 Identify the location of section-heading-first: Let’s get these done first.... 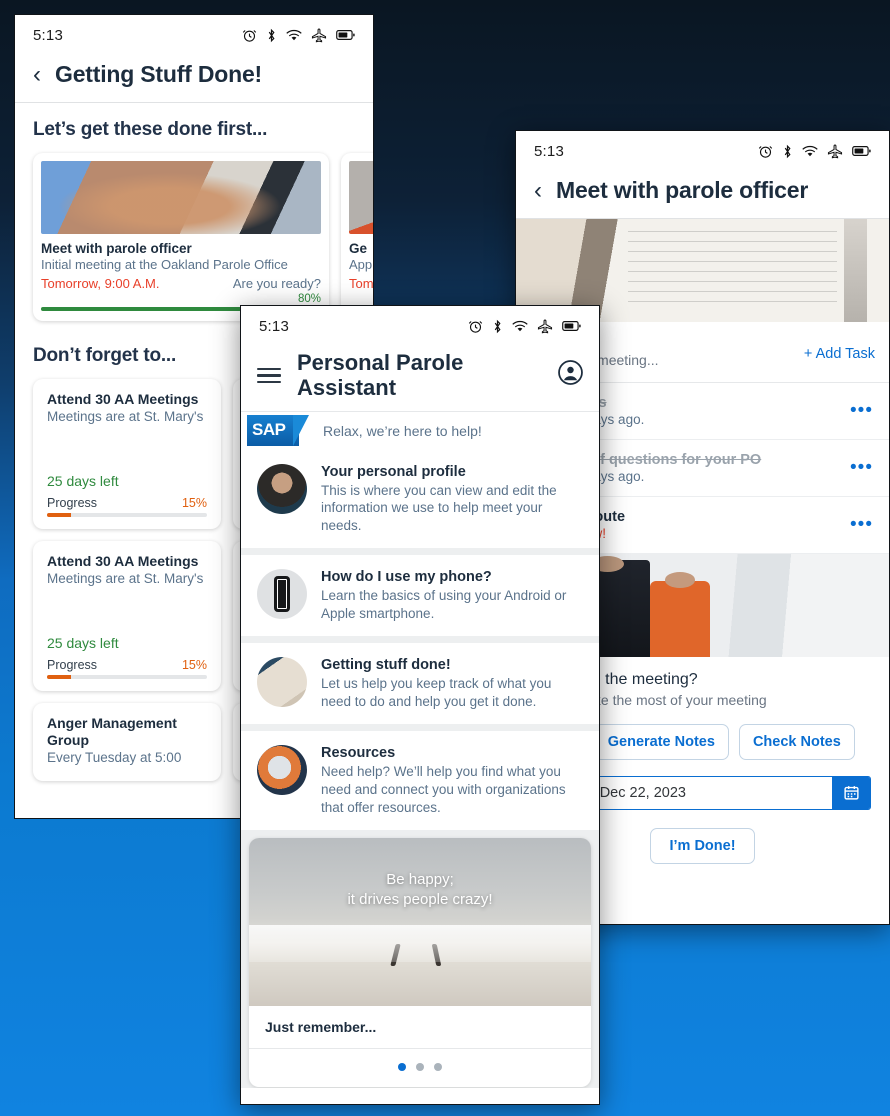
(150, 129).